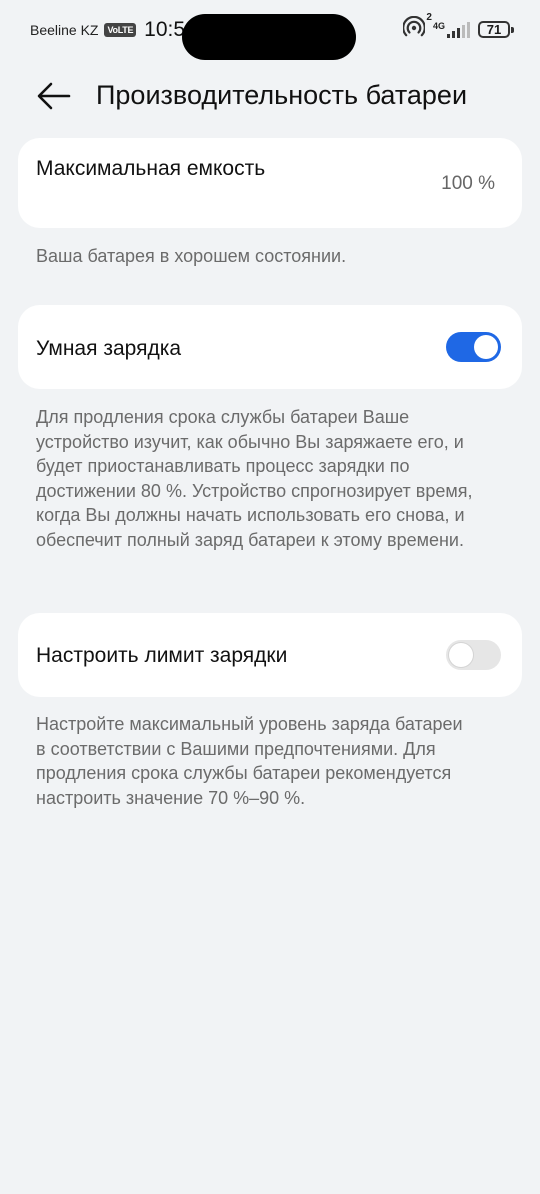 This screenshot has width=540, height=1194. What do you see at coordinates (438, 25) in the screenshot?
I see `network-type: 4G` at bounding box center [438, 25].